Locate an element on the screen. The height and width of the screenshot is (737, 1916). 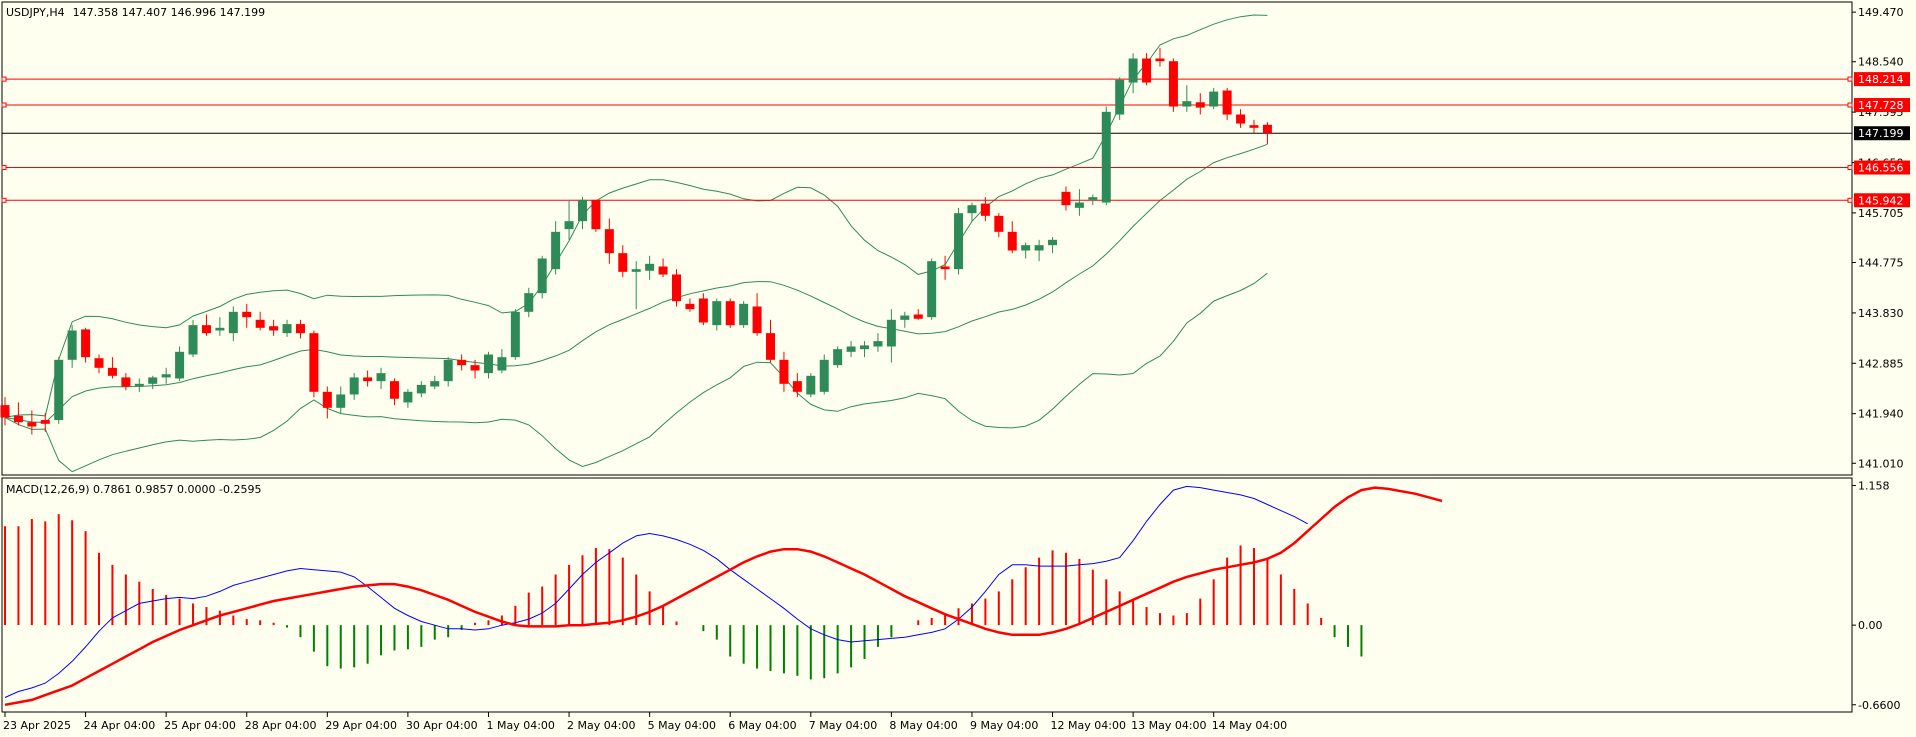
current-price-tag: 147.199 is located at coordinates (1881, 133).